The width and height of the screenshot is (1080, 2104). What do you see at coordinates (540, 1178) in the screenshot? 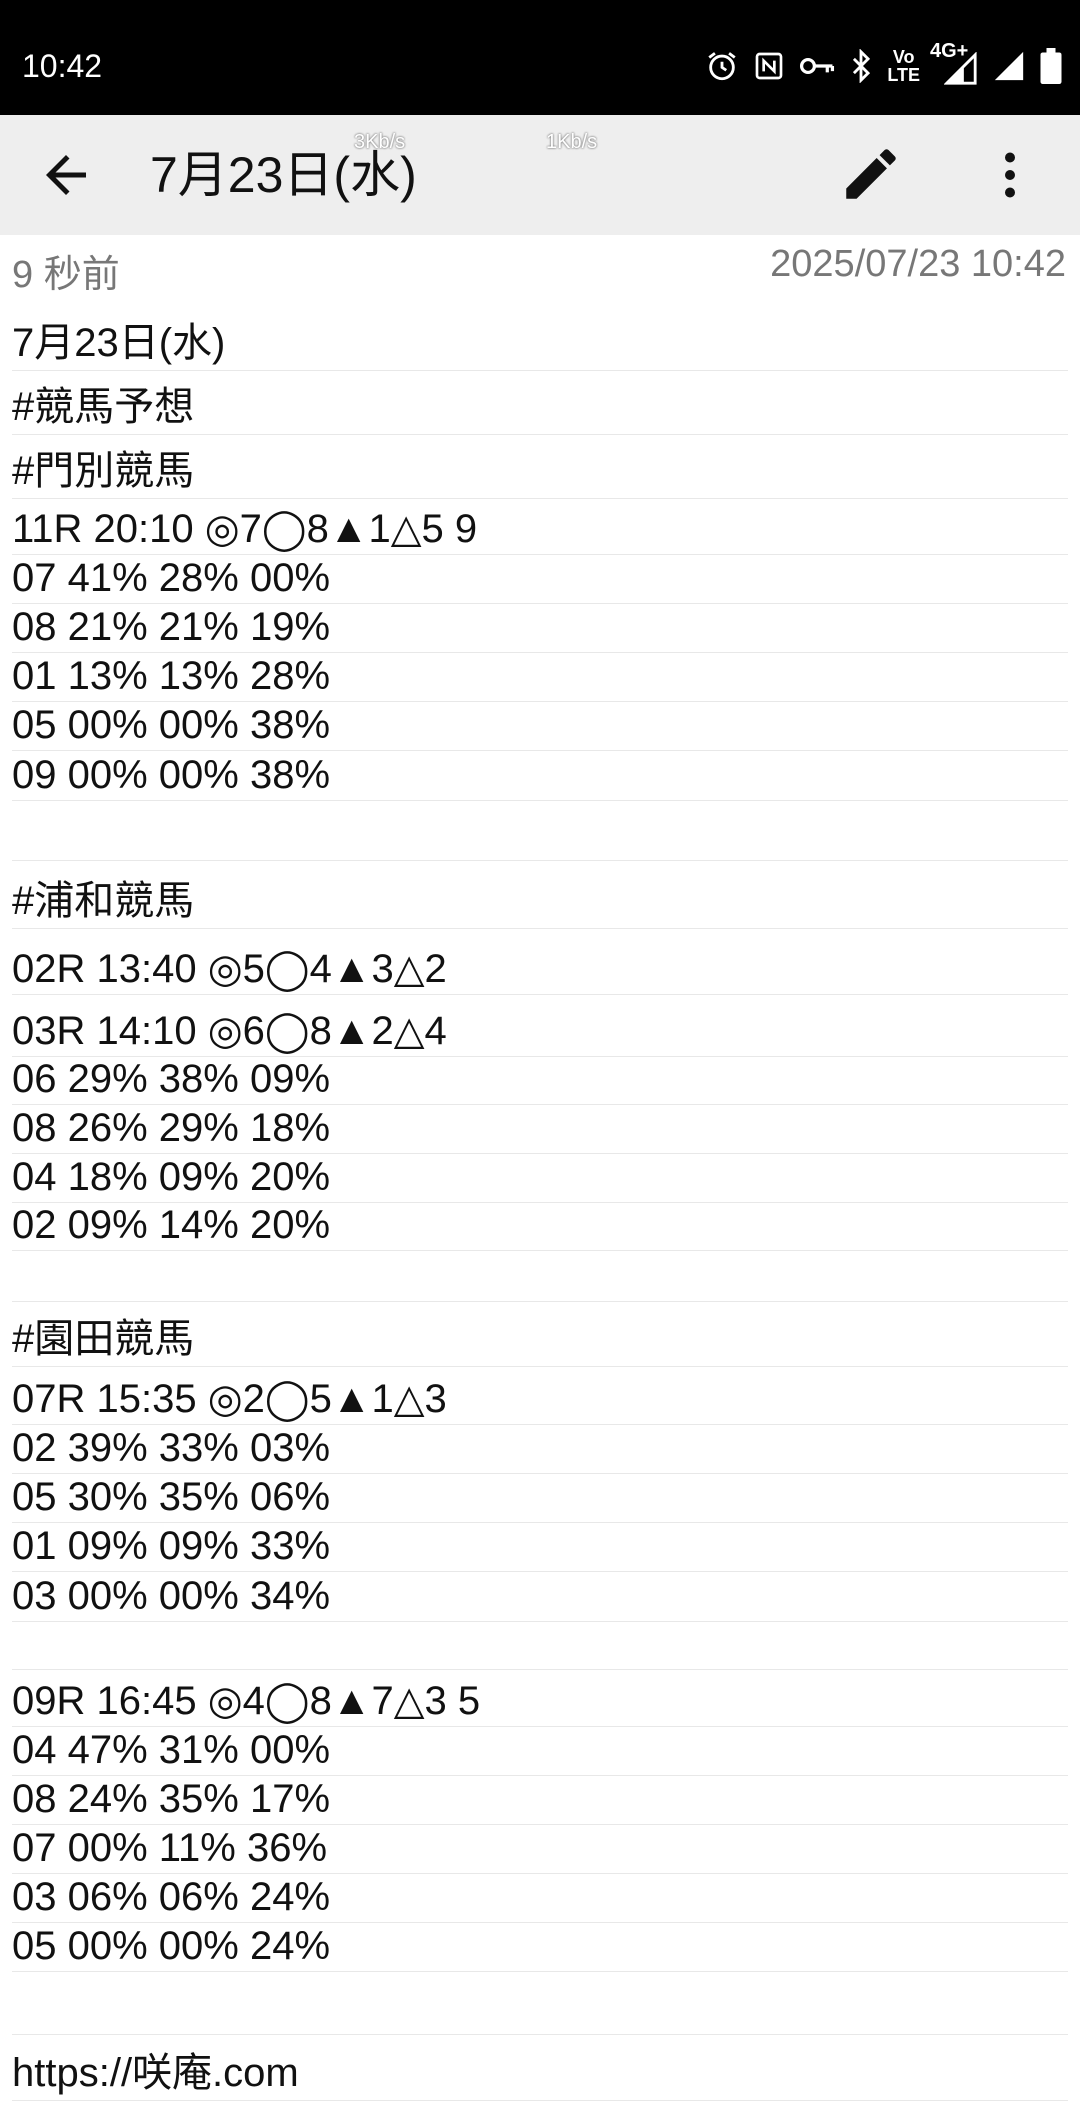
I see `note-line: 04 18% 09% 20%` at bounding box center [540, 1178].